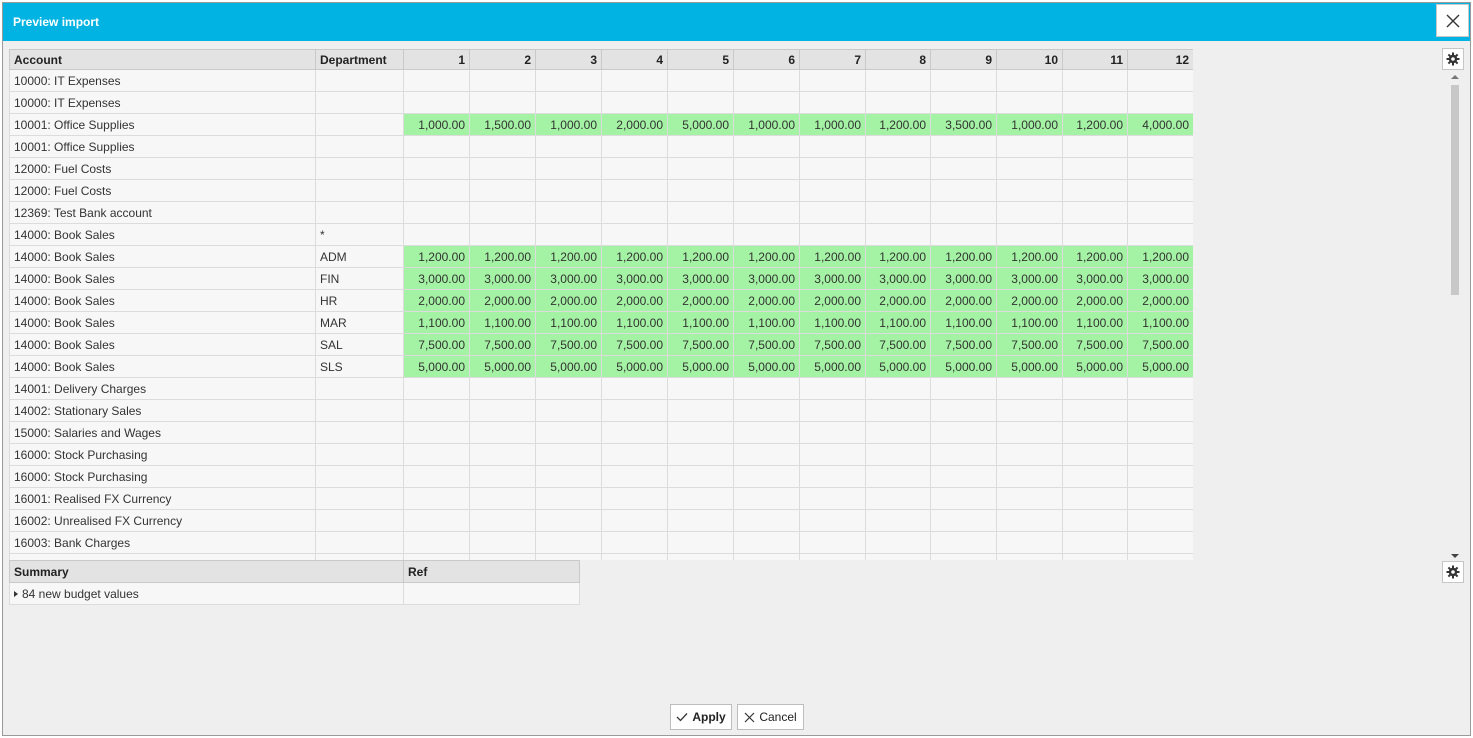 The width and height of the screenshot is (1473, 738). I want to click on grid-settings-button, so click(1453, 59).